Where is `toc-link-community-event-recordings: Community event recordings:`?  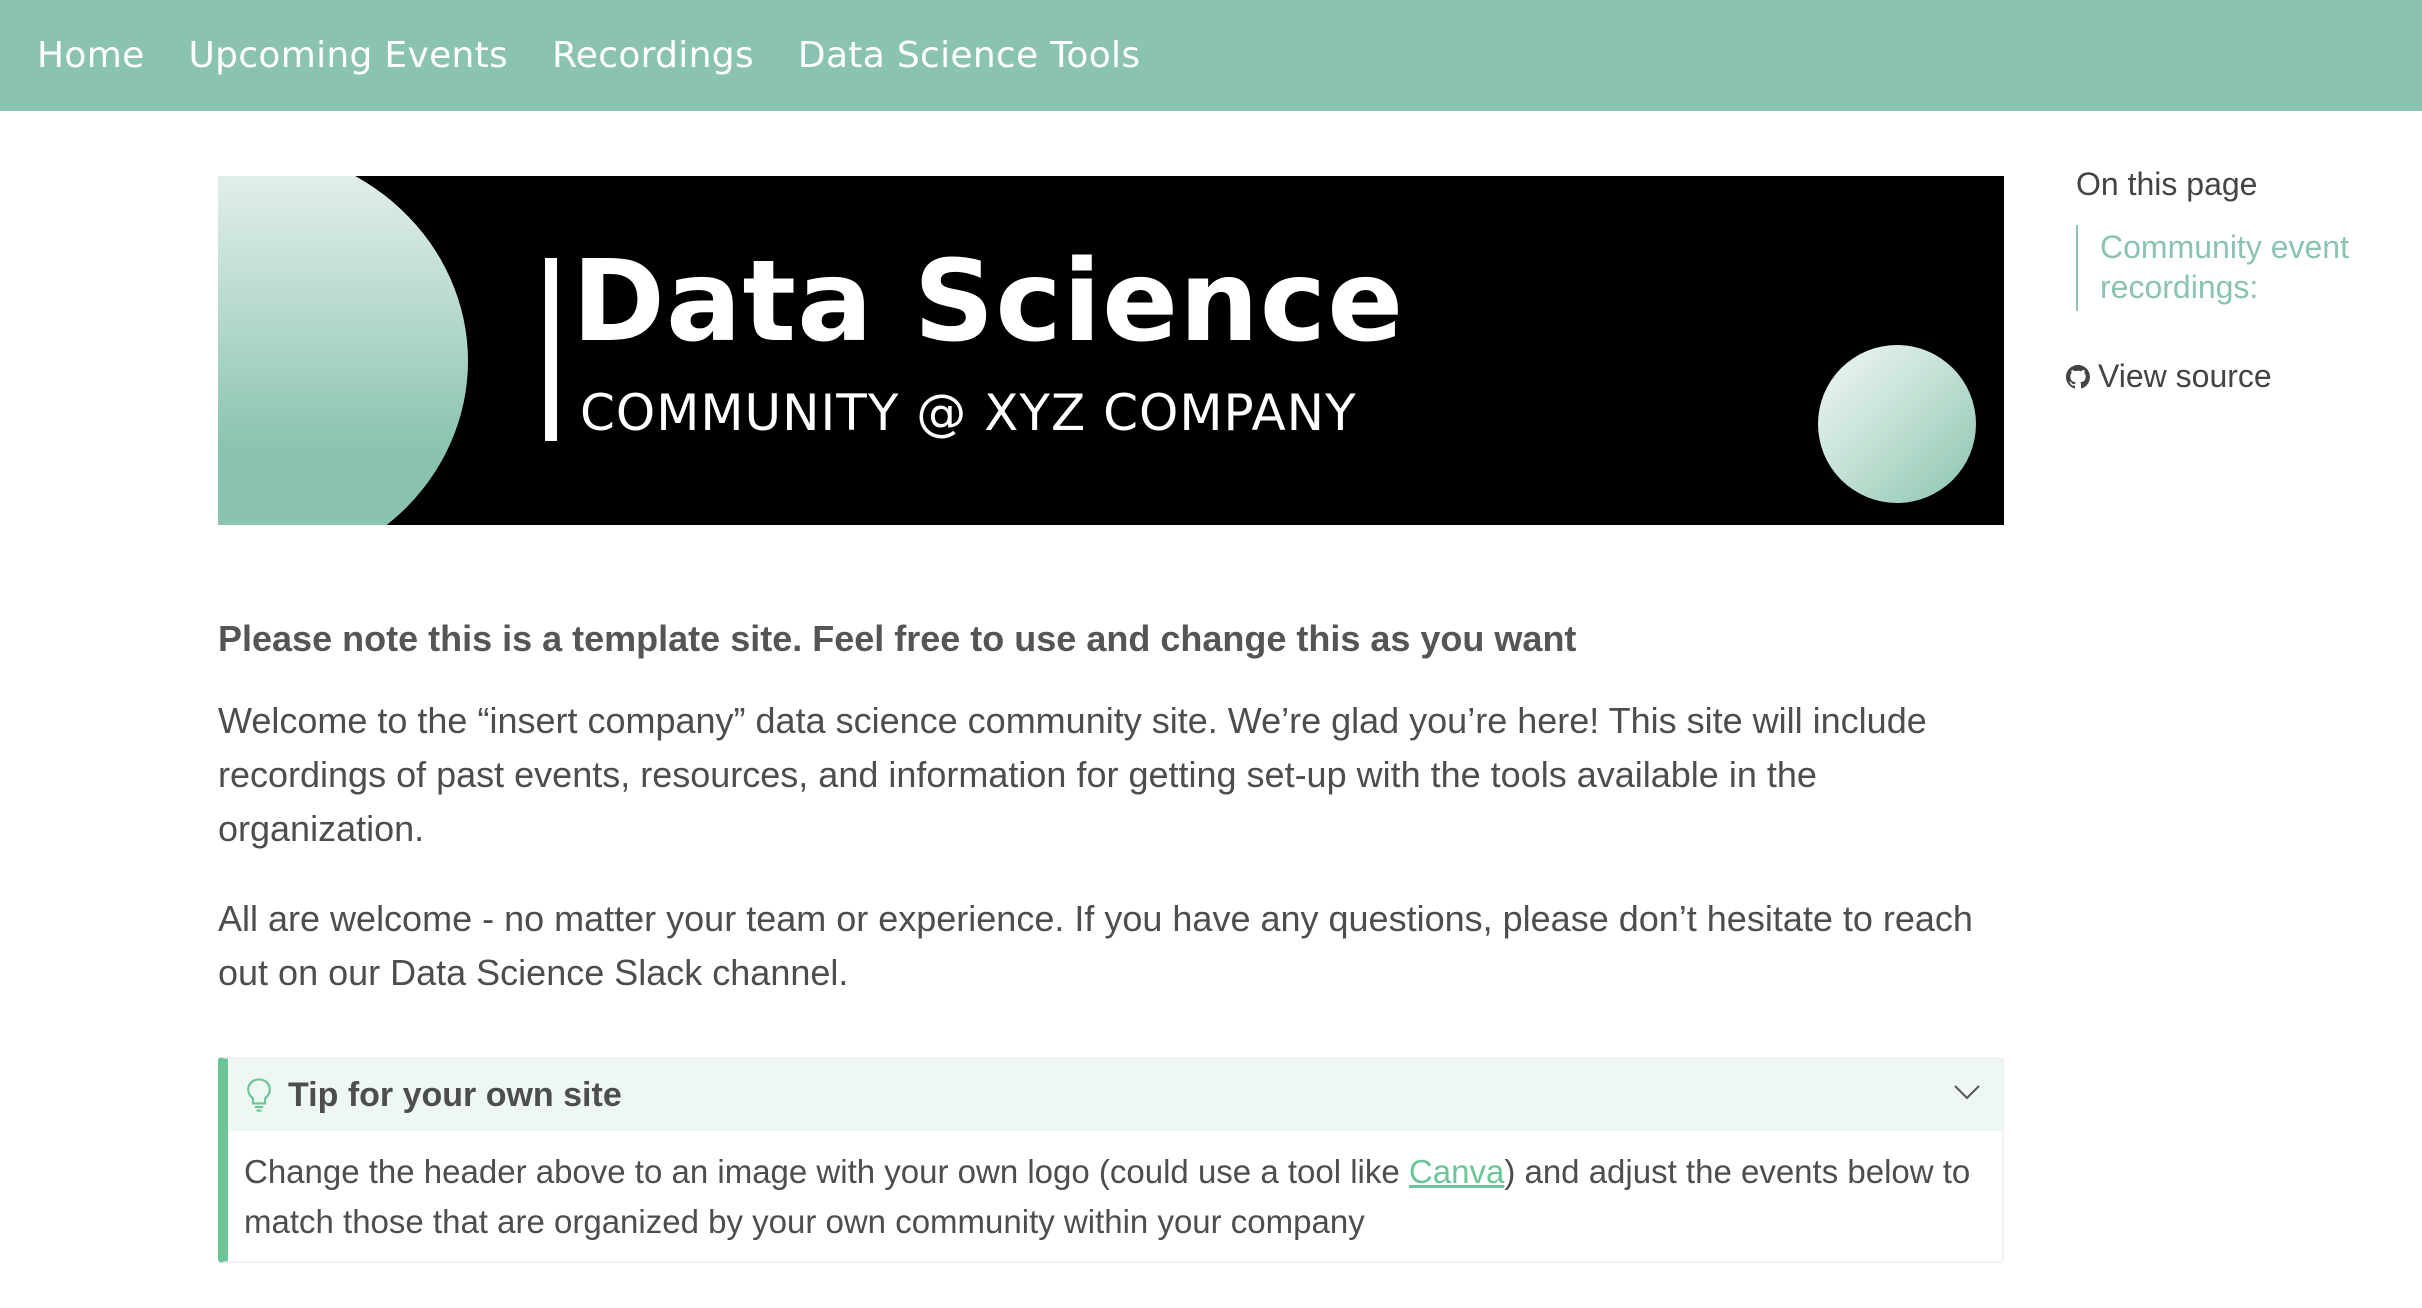 toc-link-community-event-recordings: Community event recordings: is located at coordinates (2240, 267).